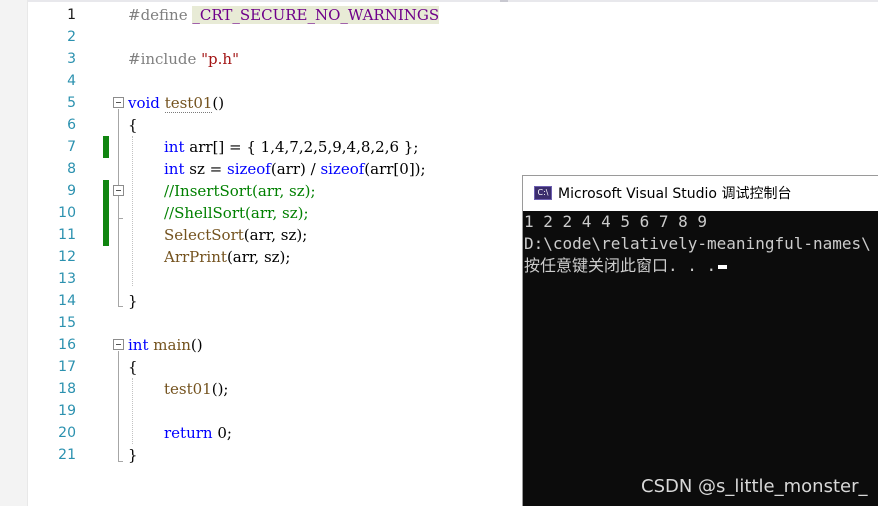 The image size is (878, 506). I want to click on scroll-marker, so click(504, 1).